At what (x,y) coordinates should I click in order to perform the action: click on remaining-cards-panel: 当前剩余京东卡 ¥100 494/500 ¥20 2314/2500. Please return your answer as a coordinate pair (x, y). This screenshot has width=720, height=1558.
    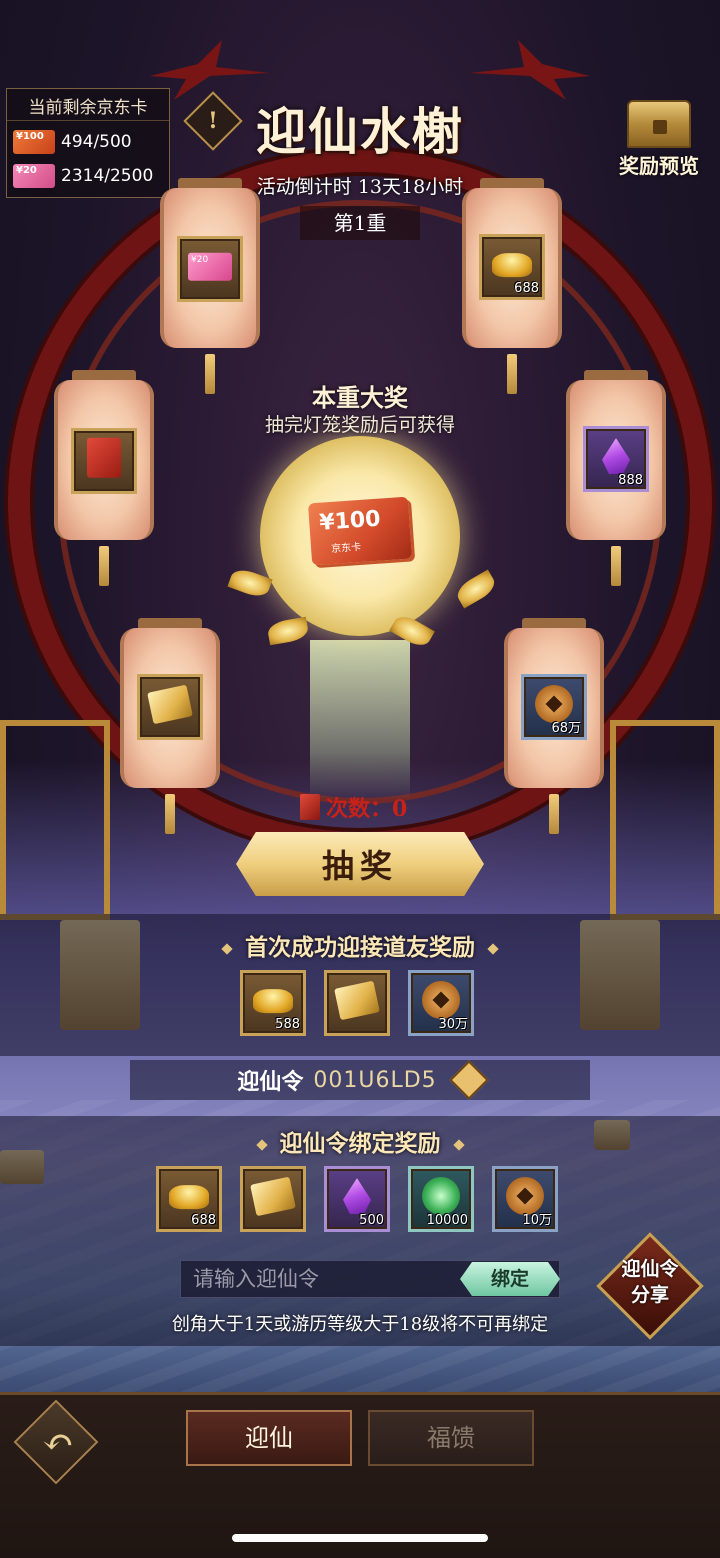
    Looking at the image, I should click on (88, 143).